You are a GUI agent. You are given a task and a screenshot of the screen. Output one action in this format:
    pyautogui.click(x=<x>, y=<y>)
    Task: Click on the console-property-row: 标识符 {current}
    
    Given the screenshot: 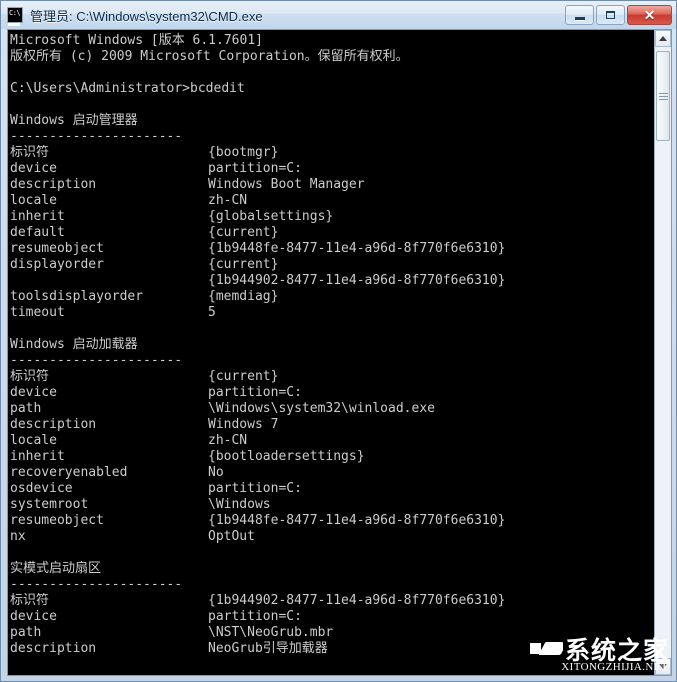 What is the action you would take?
    pyautogui.click(x=332, y=377)
    